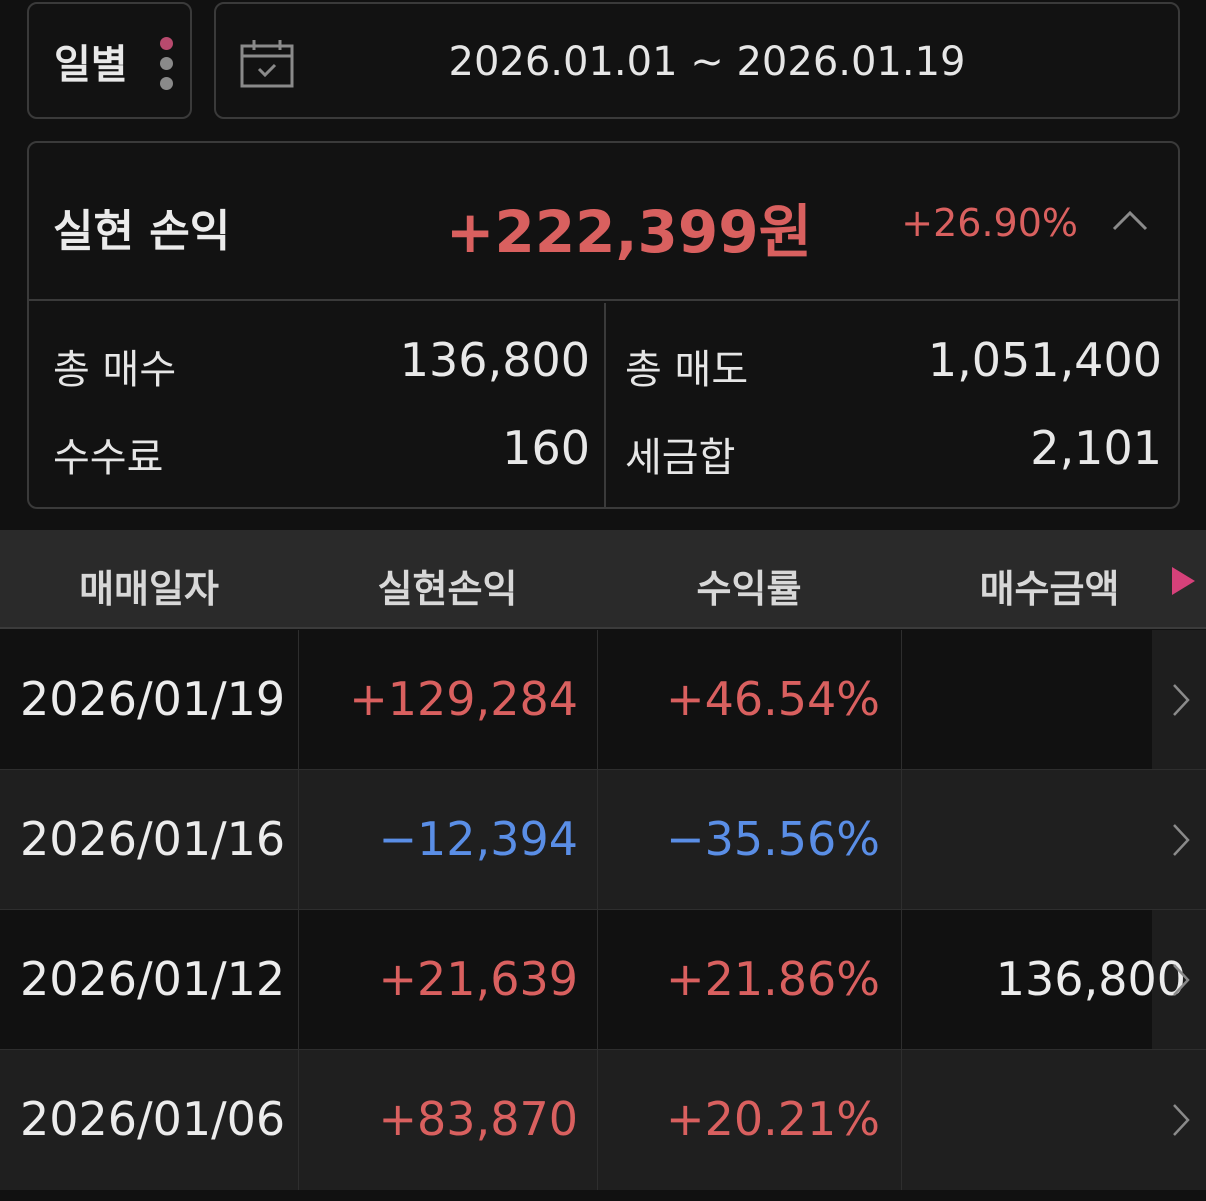 The image size is (1206, 1201). Describe the element at coordinates (1044, 360) in the screenshot. I see `total-sell-value: 1,051,400` at that location.